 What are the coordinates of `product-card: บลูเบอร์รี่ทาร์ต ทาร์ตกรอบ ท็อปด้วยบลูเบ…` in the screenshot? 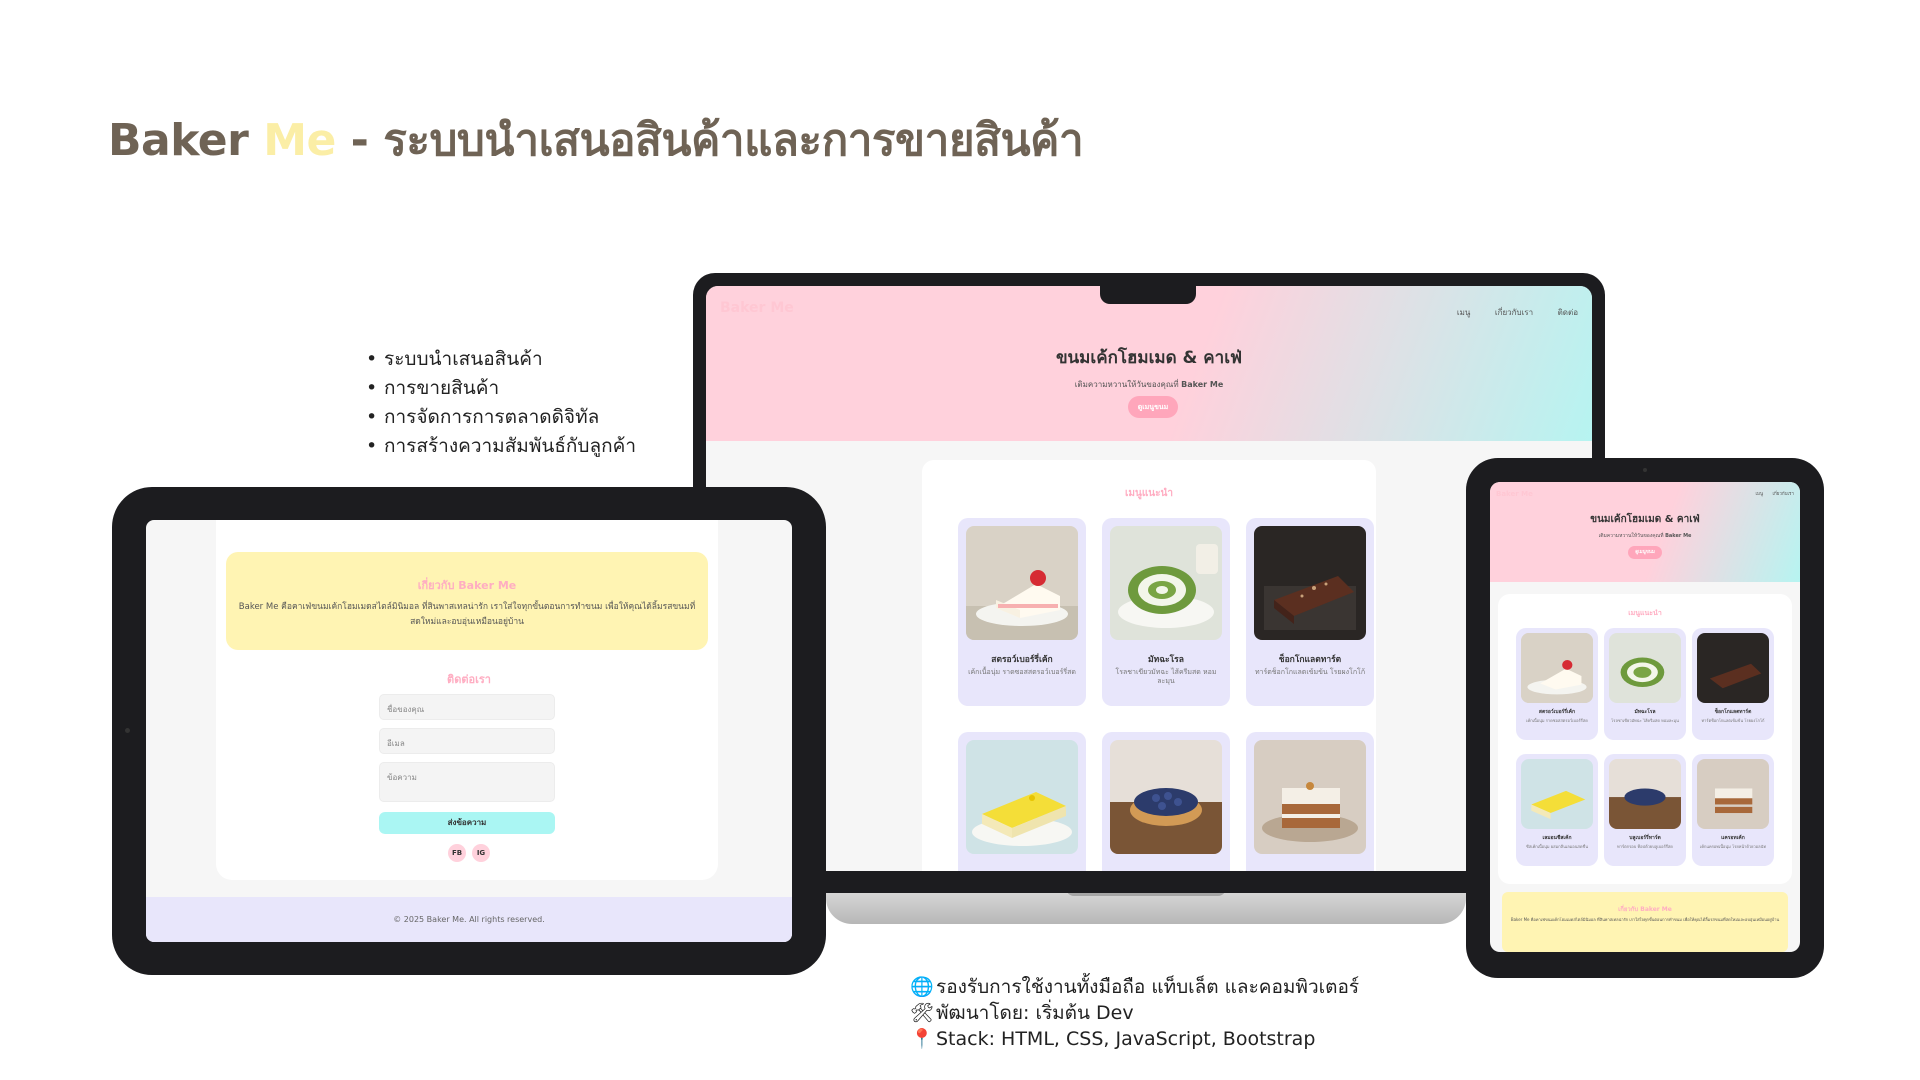 It's located at (1645, 810).